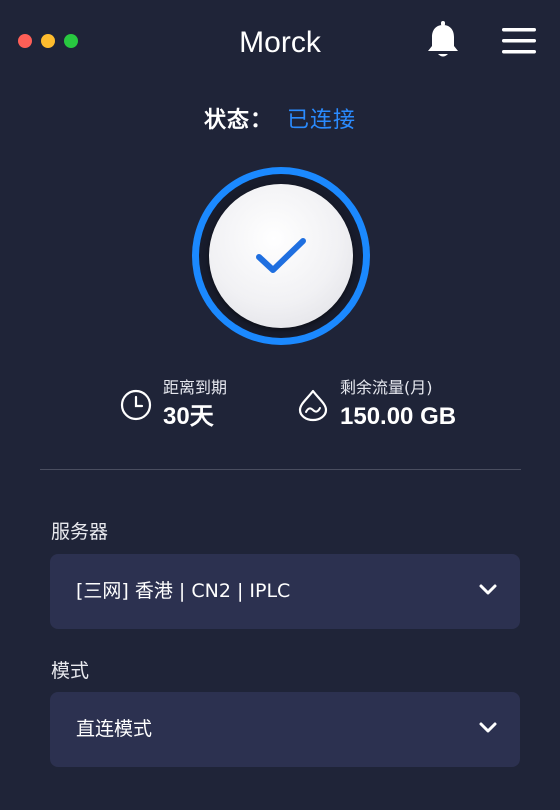  I want to click on mode-label: 模式, so click(70, 671).